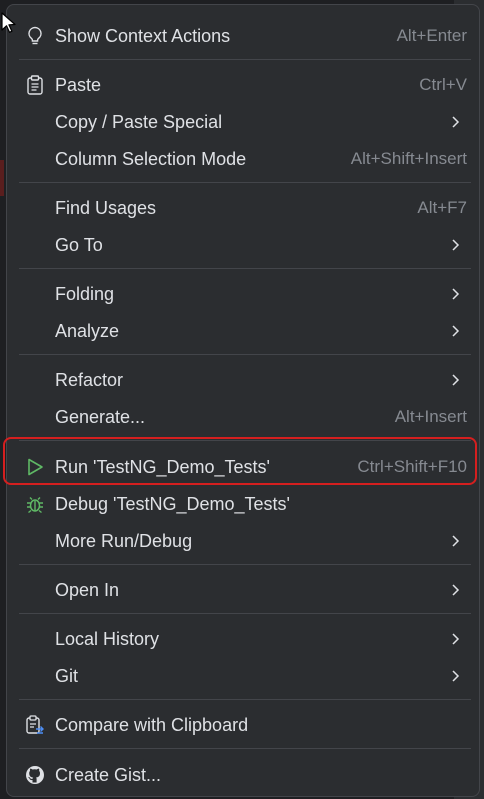 The height and width of the screenshot is (799, 484). What do you see at coordinates (2, 178) in the screenshot?
I see `editor-gutter-mark` at bounding box center [2, 178].